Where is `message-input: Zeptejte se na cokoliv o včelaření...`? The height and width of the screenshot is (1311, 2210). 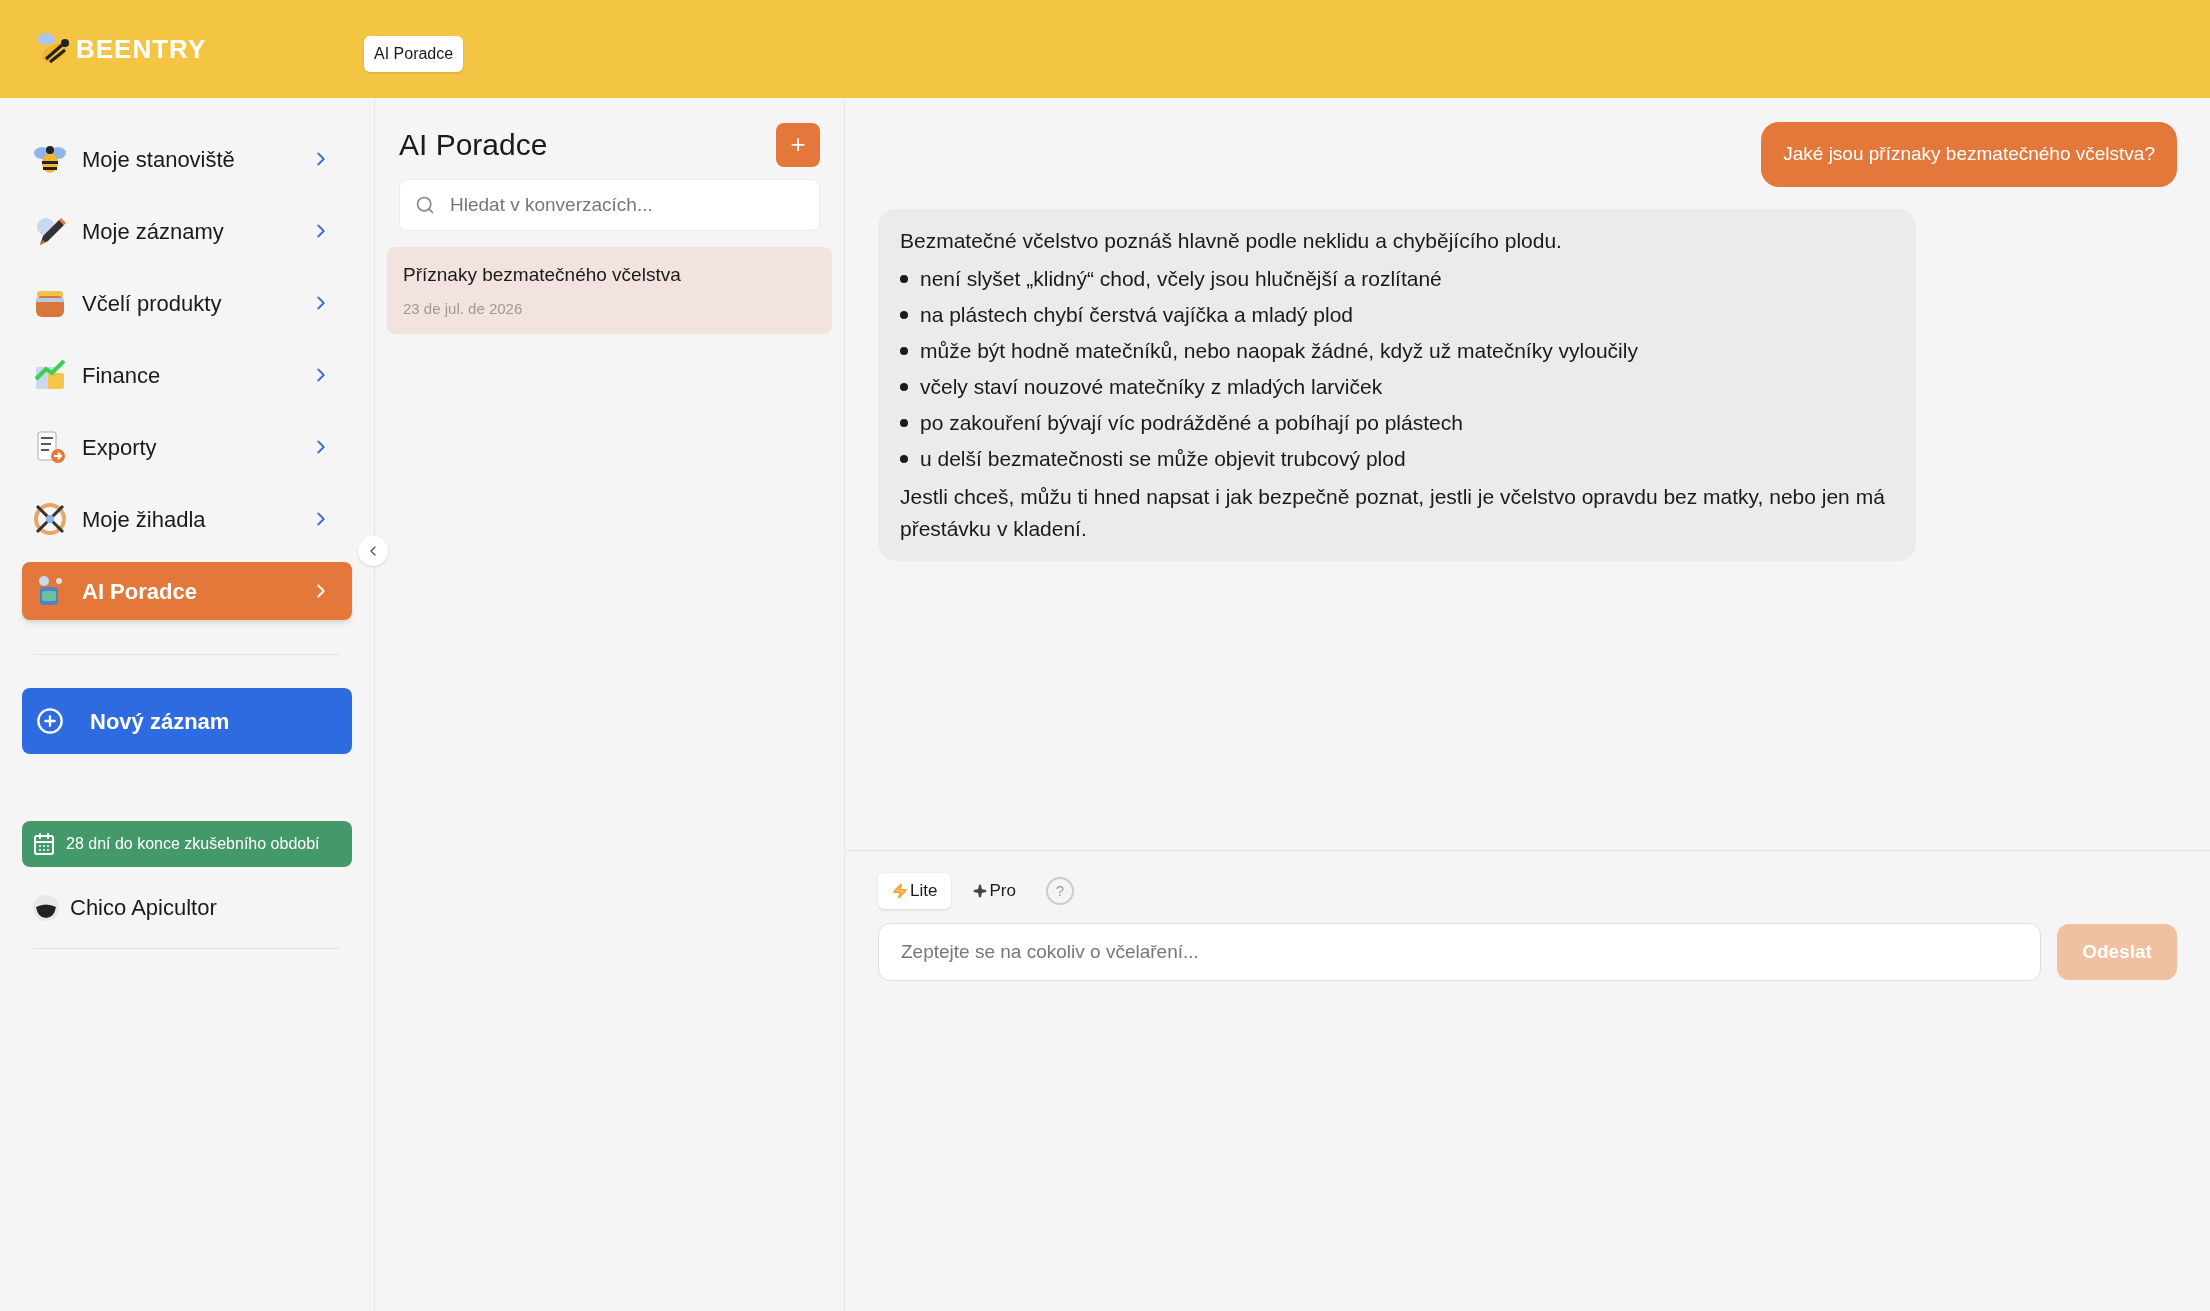 message-input: Zeptejte se na cokoliv o včelaření... is located at coordinates (1459, 952).